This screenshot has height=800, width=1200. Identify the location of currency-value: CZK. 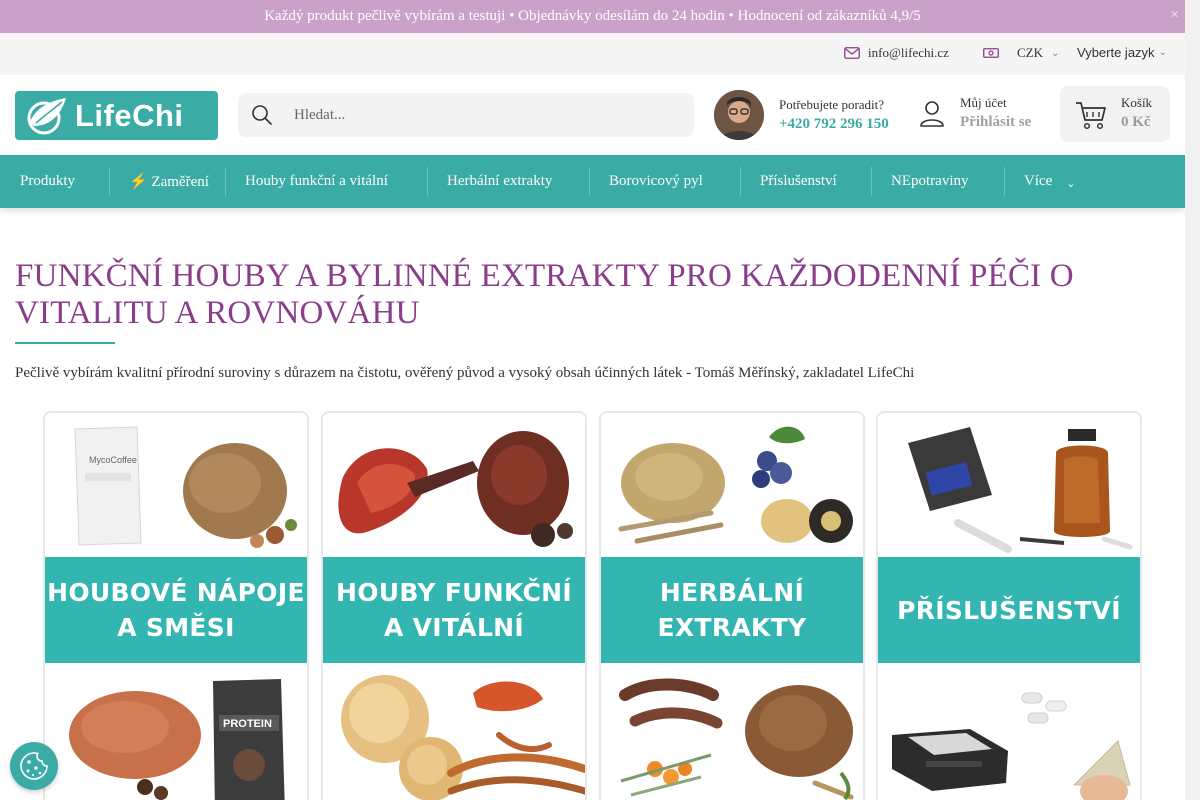
(1030, 52).